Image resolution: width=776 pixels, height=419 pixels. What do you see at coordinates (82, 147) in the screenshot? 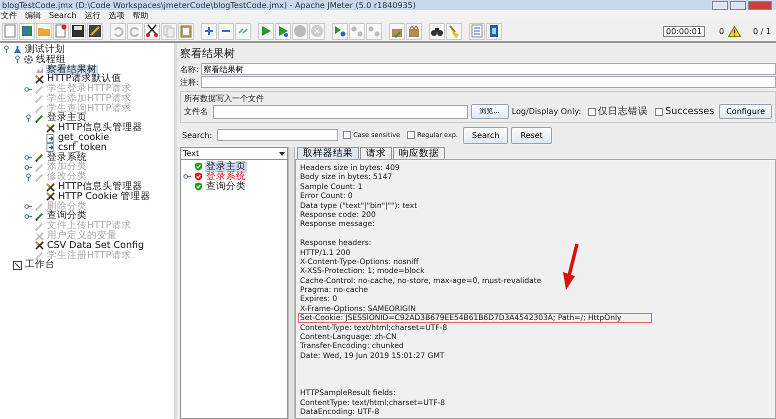
I see `tree-item: csrf_token` at bounding box center [82, 147].